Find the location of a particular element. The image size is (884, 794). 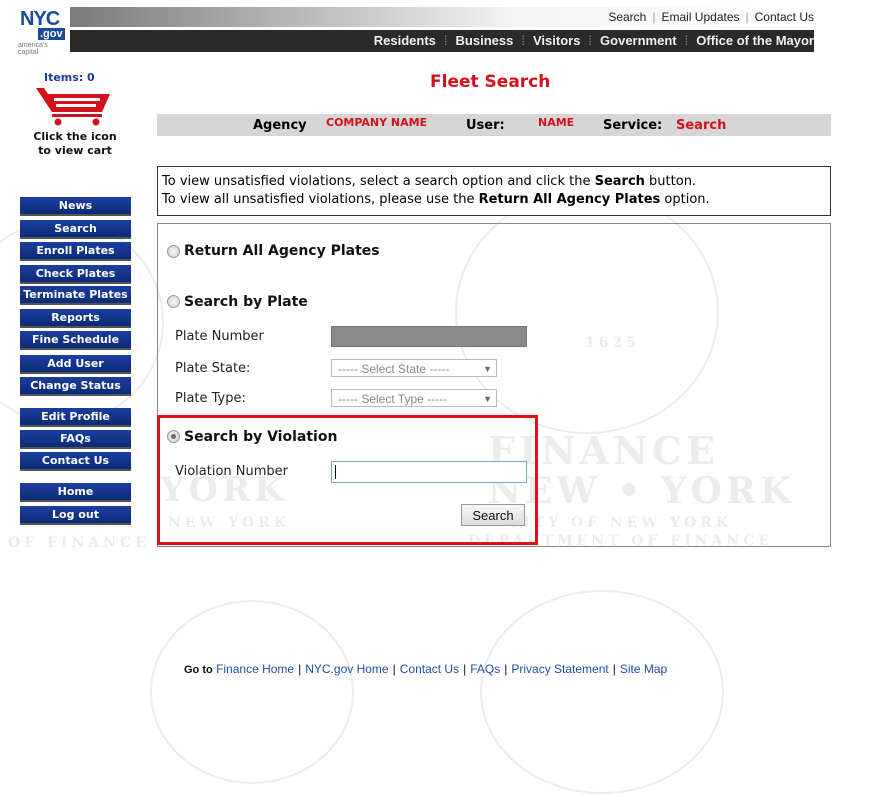

plate-state-select: ----- Select State ----- ▼ is located at coordinates (414, 368).